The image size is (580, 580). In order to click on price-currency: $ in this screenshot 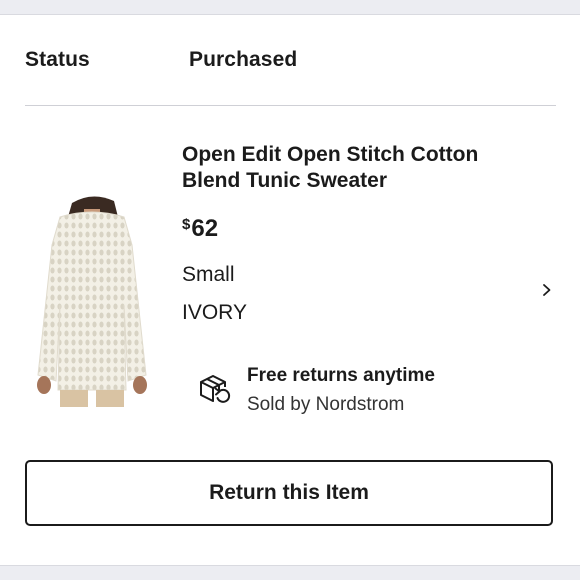, I will do `click(186, 224)`.